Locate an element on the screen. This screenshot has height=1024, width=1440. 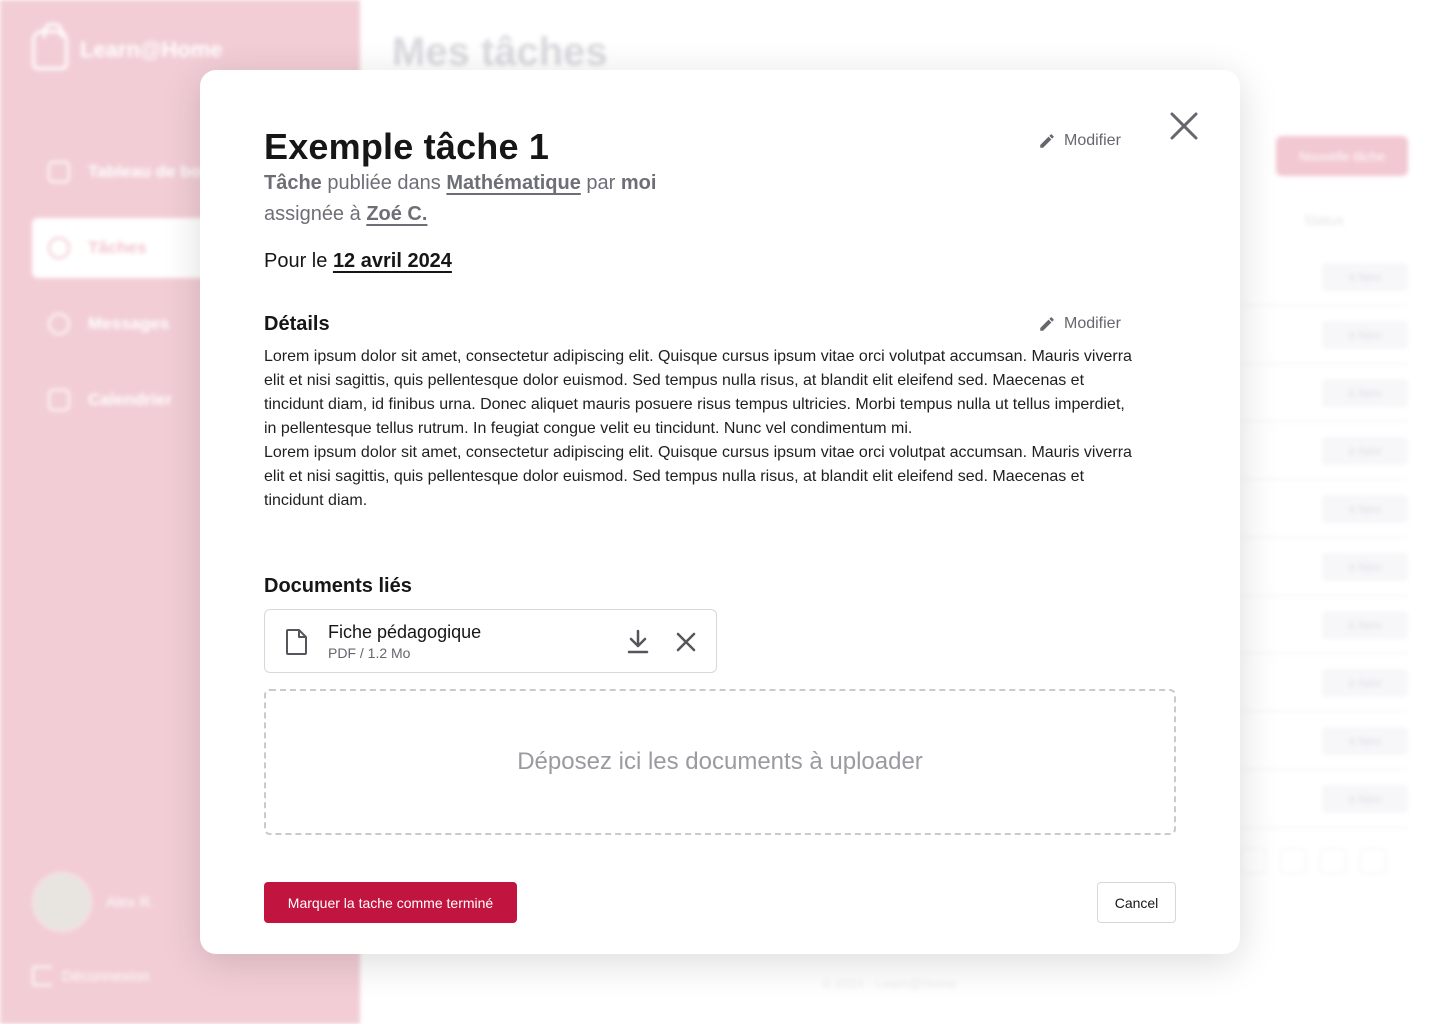
sidebar-item-label: Messages is located at coordinates (129, 323).